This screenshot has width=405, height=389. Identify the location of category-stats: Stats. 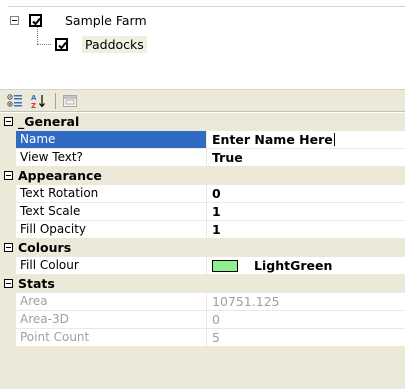
(202, 284).